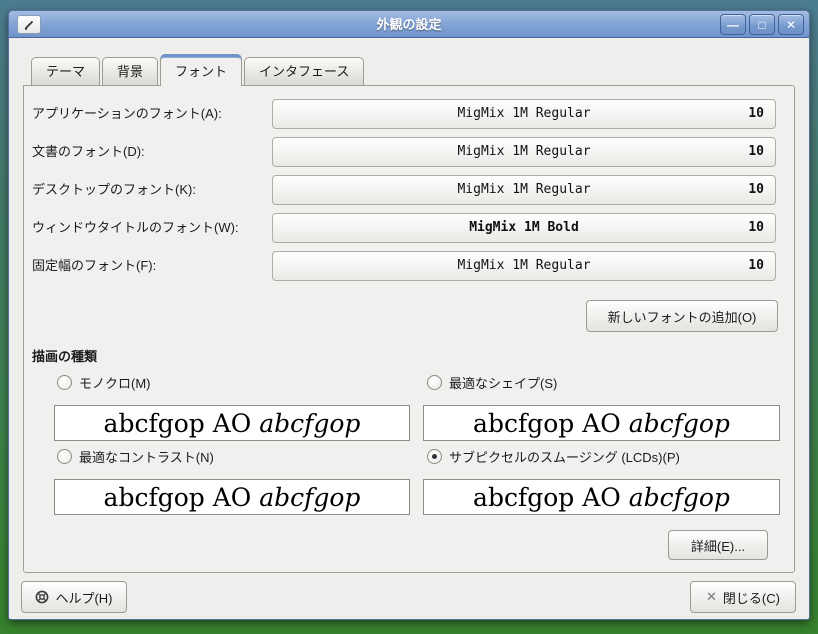 The image size is (818, 634). I want to click on help-button-label: ヘルプ(H), so click(84, 598).